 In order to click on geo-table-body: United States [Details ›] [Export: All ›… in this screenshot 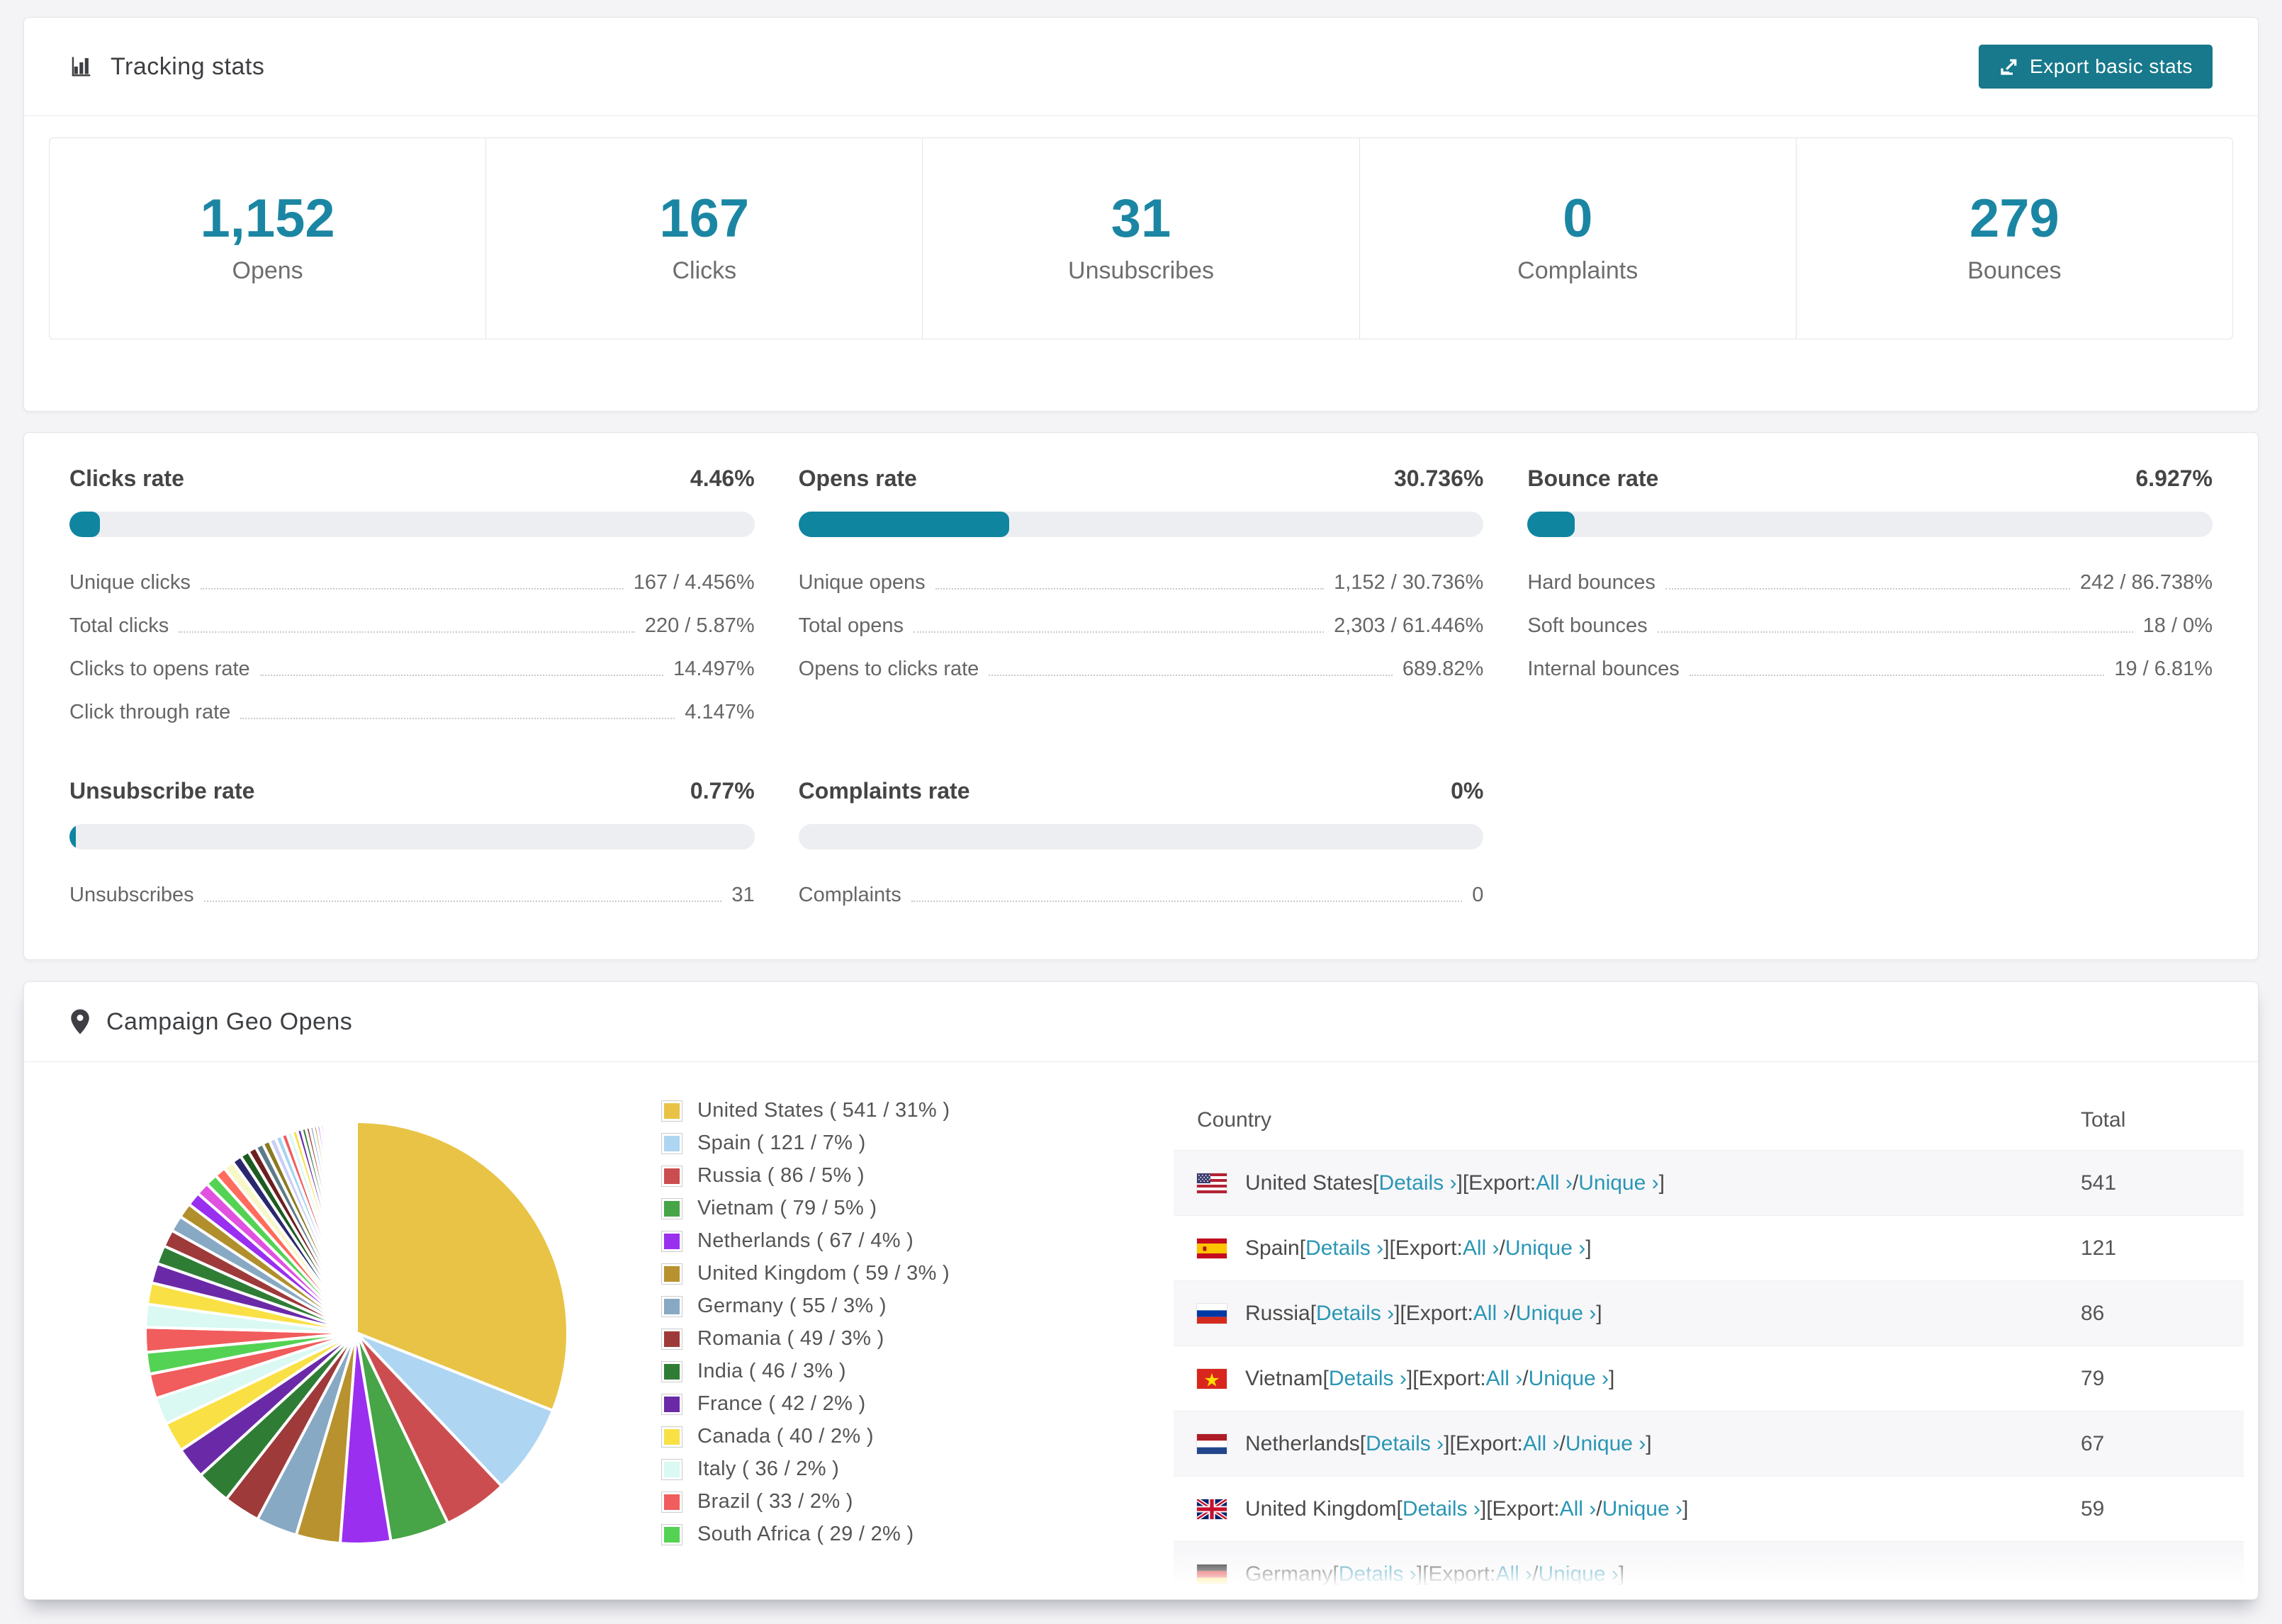, I will do `click(1709, 1375)`.